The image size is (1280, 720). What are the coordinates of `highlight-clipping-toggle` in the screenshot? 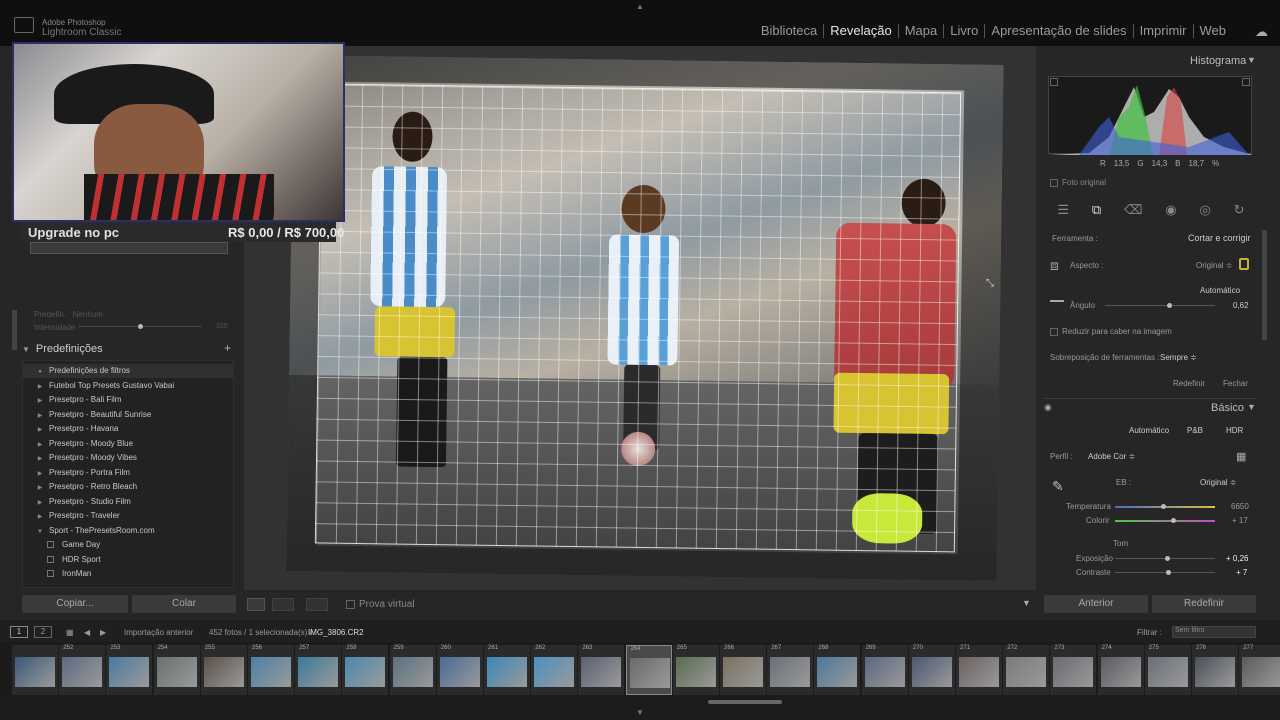 It's located at (1246, 82).